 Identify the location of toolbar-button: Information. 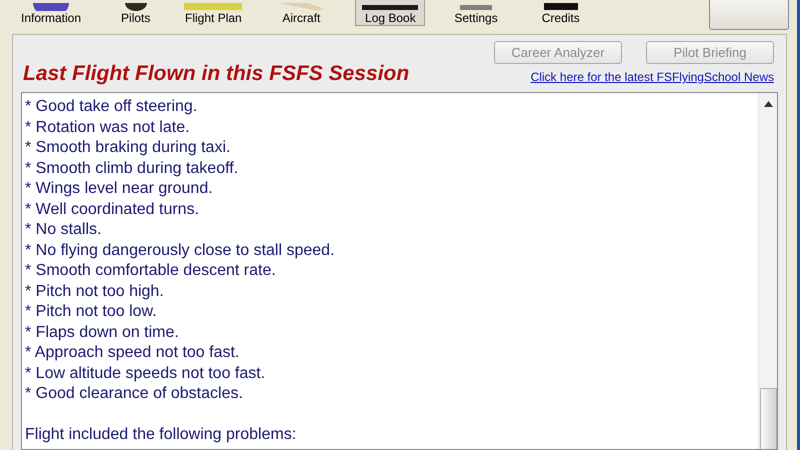
(51, 13).